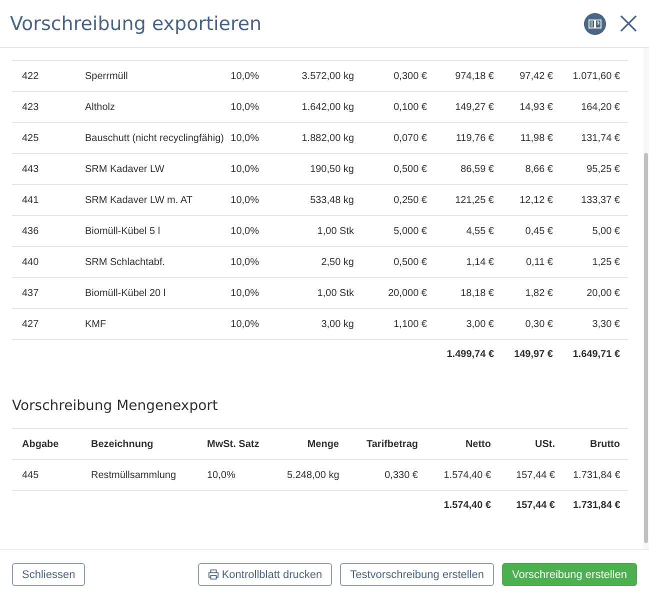 Image resolution: width=649 pixels, height=599 pixels. I want to click on dialog-title: Vorschreibung exportieren, so click(136, 23).